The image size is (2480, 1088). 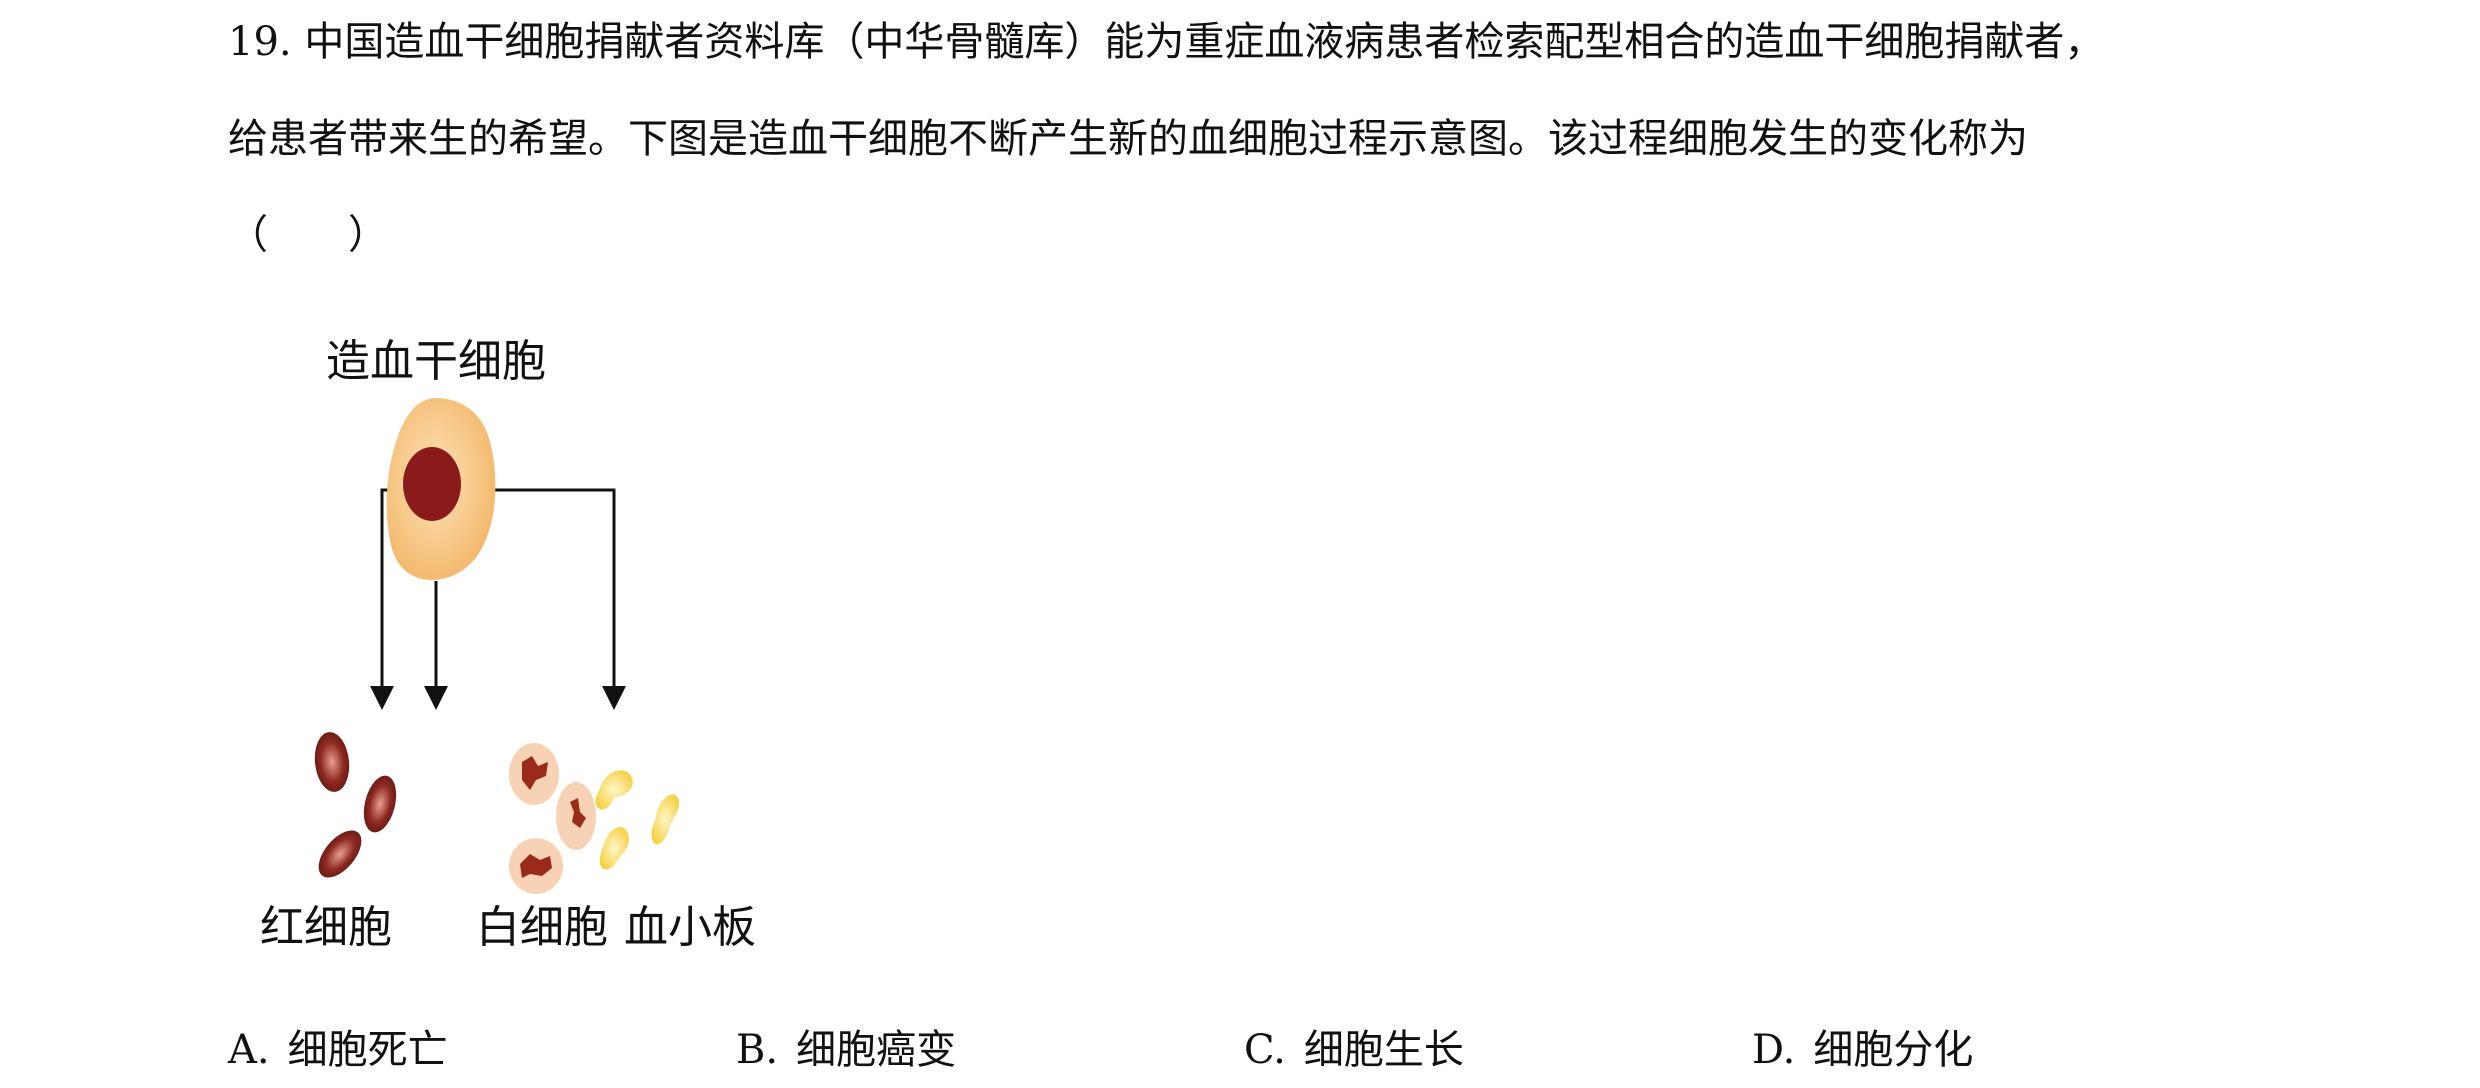 What do you see at coordinates (498, 698) in the screenshot?
I see `arrowheads` at bounding box center [498, 698].